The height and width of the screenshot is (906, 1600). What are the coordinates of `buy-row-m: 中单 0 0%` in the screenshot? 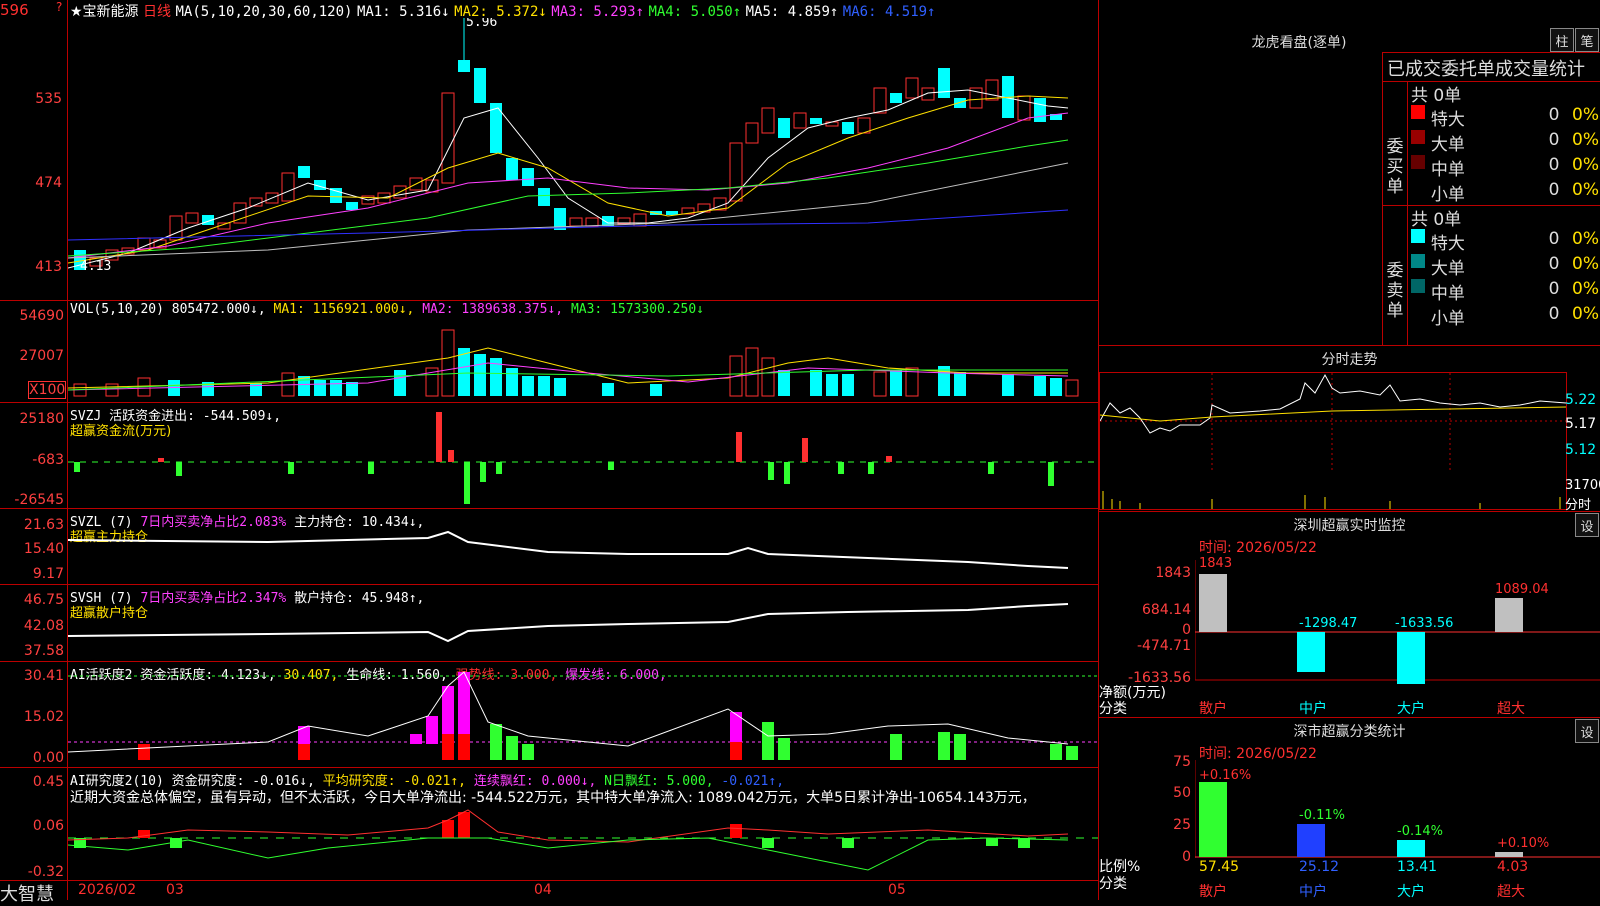 It's located at (1505, 167).